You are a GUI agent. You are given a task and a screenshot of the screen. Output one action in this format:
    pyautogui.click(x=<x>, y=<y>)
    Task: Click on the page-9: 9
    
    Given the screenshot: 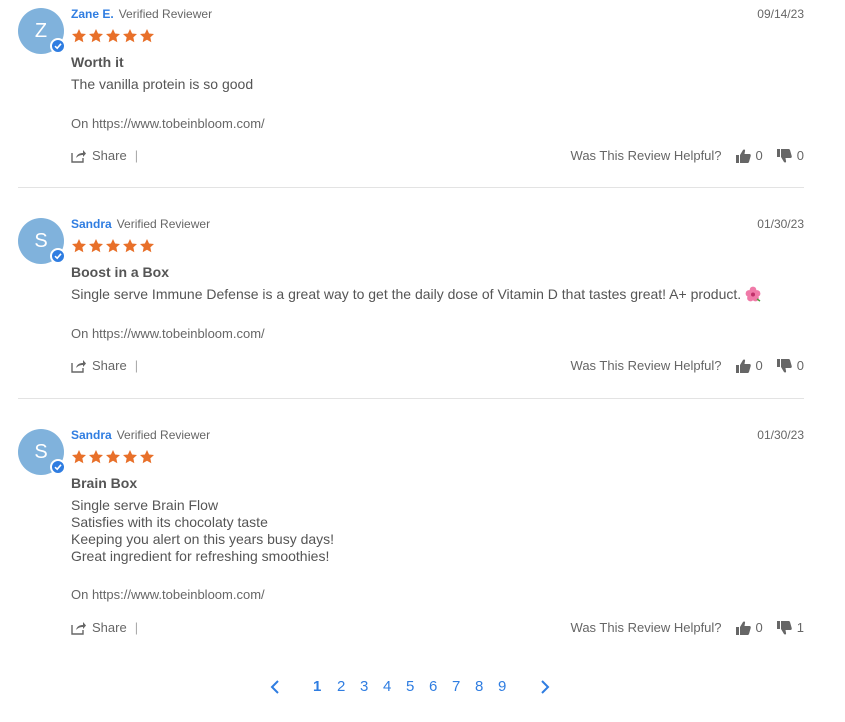 What is the action you would take?
    pyautogui.click(x=502, y=686)
    